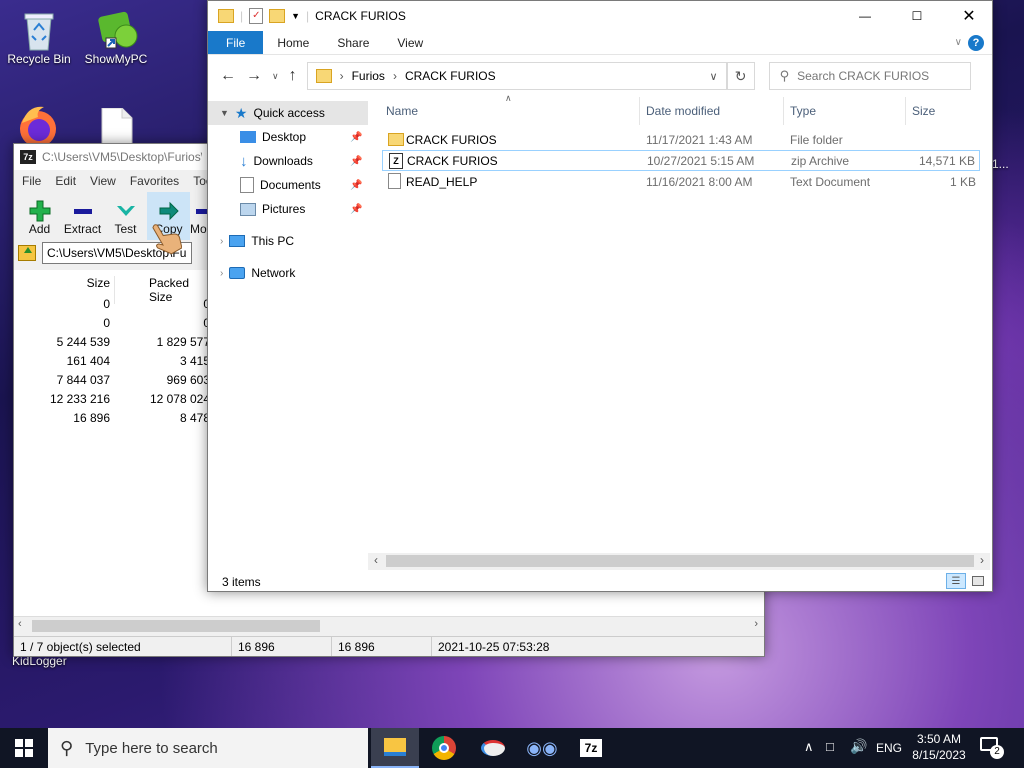 This screenshot has width=1024, height=768. What do you see at coordinates (288, 273) in the screenshot?
I see `nav-network: › Network` at bounding box center [288, 273].